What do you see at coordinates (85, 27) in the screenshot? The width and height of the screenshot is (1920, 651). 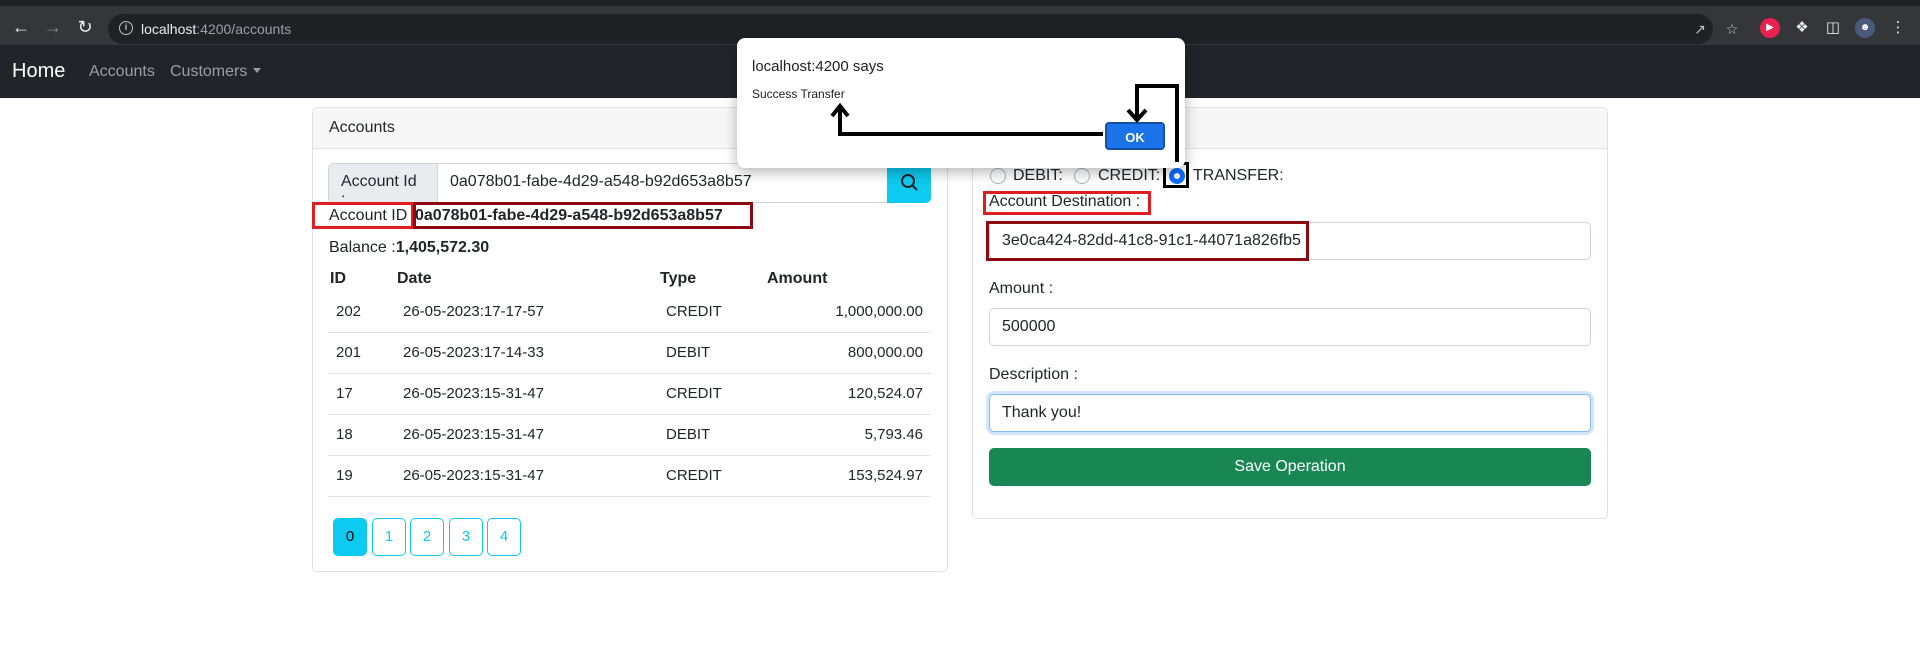 I see `reload-icon: ↻` at bounding box center [85, 27].